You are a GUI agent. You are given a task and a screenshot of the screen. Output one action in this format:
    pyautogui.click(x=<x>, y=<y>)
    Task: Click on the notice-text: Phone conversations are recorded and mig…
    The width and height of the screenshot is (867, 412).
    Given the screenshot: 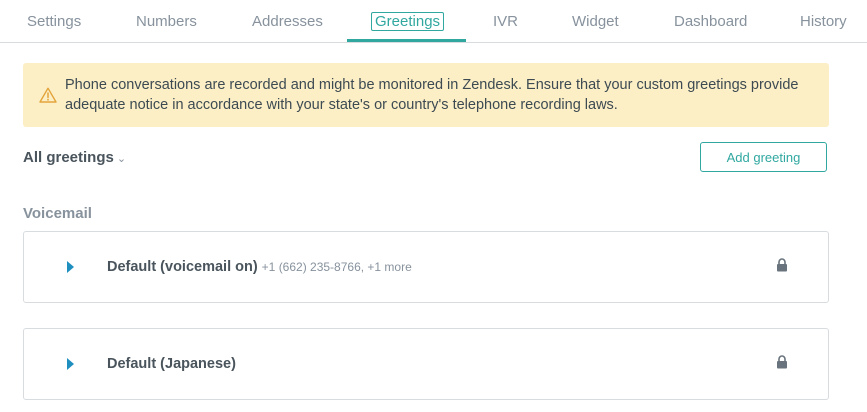 What is the action you would take?
    pyautogui.click(x=432, y=95)
    